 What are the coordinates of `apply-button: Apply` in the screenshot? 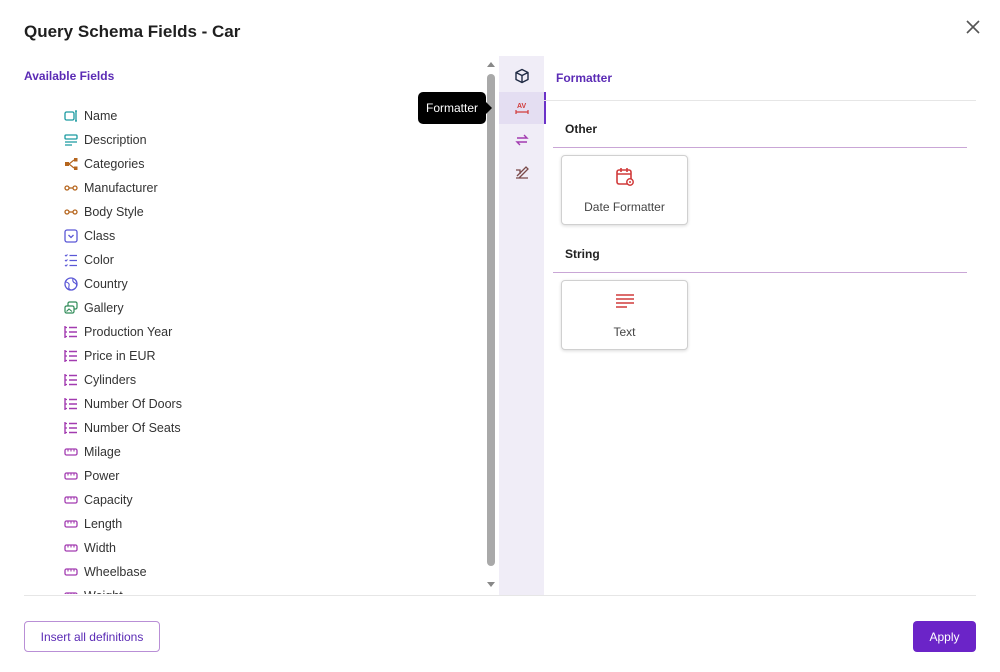 It's located at (944, 636).